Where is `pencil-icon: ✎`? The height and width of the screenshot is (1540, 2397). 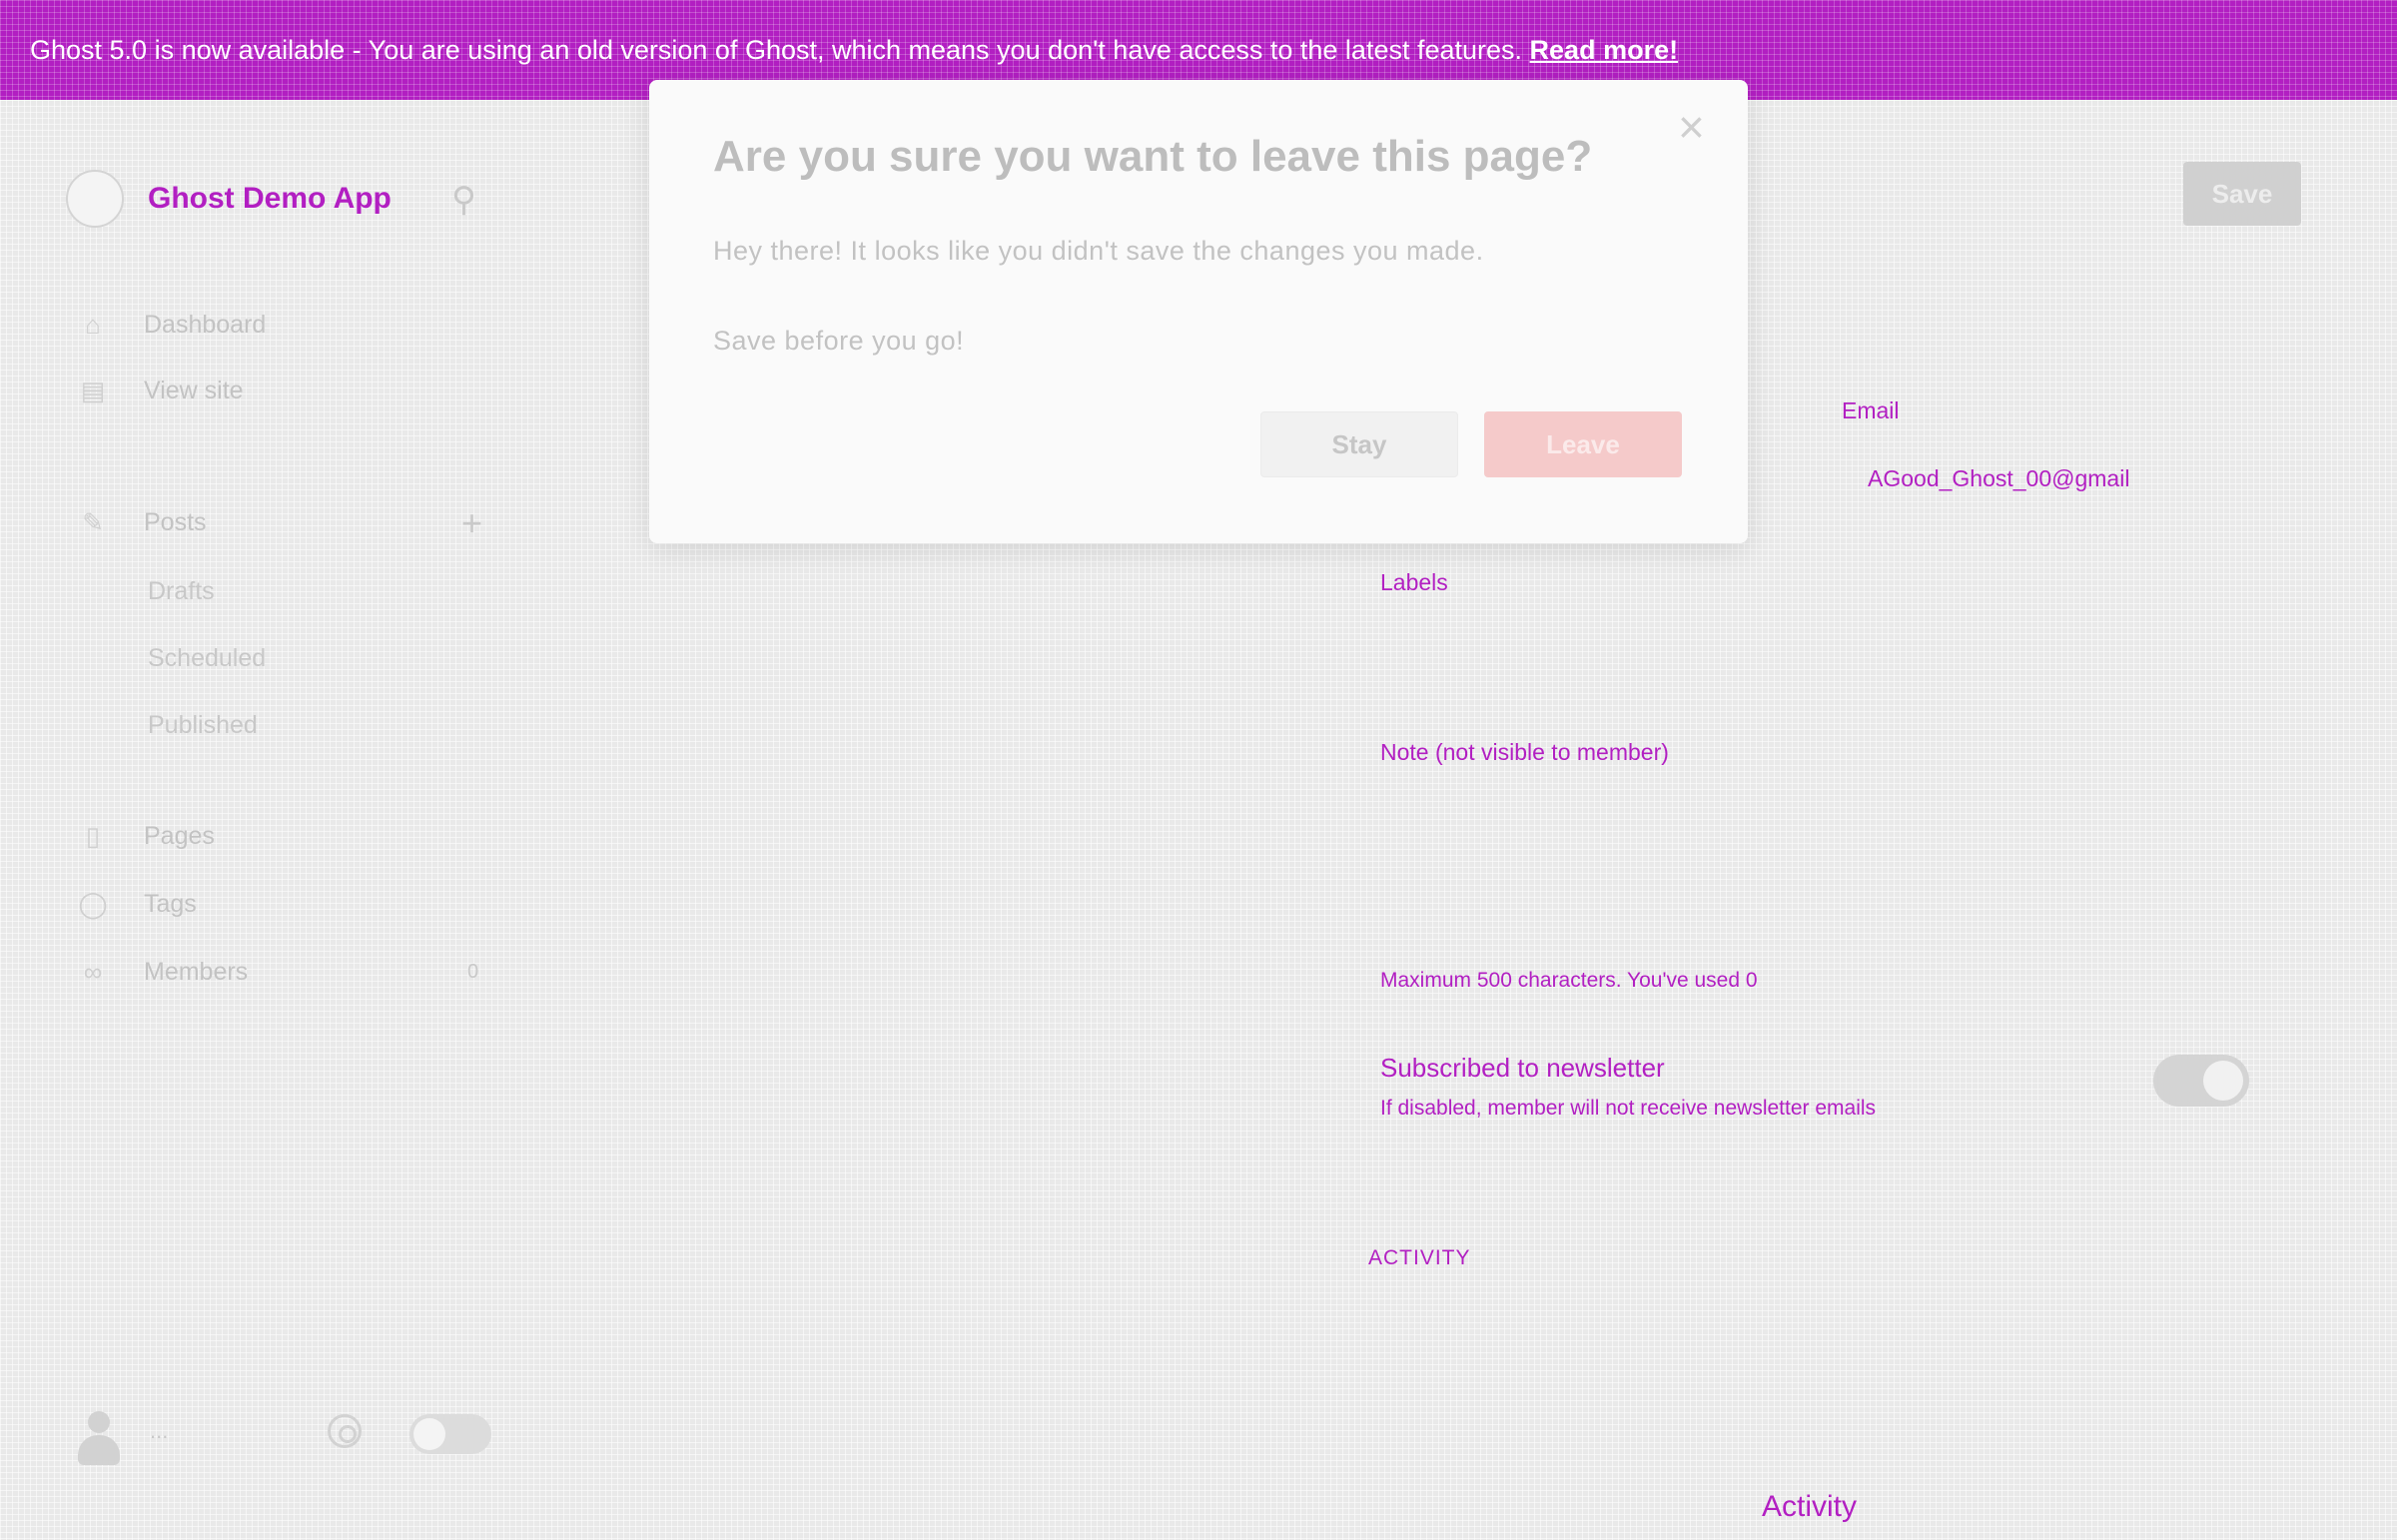 pencil-icon: ✎ is located at coordinates (93, 522).